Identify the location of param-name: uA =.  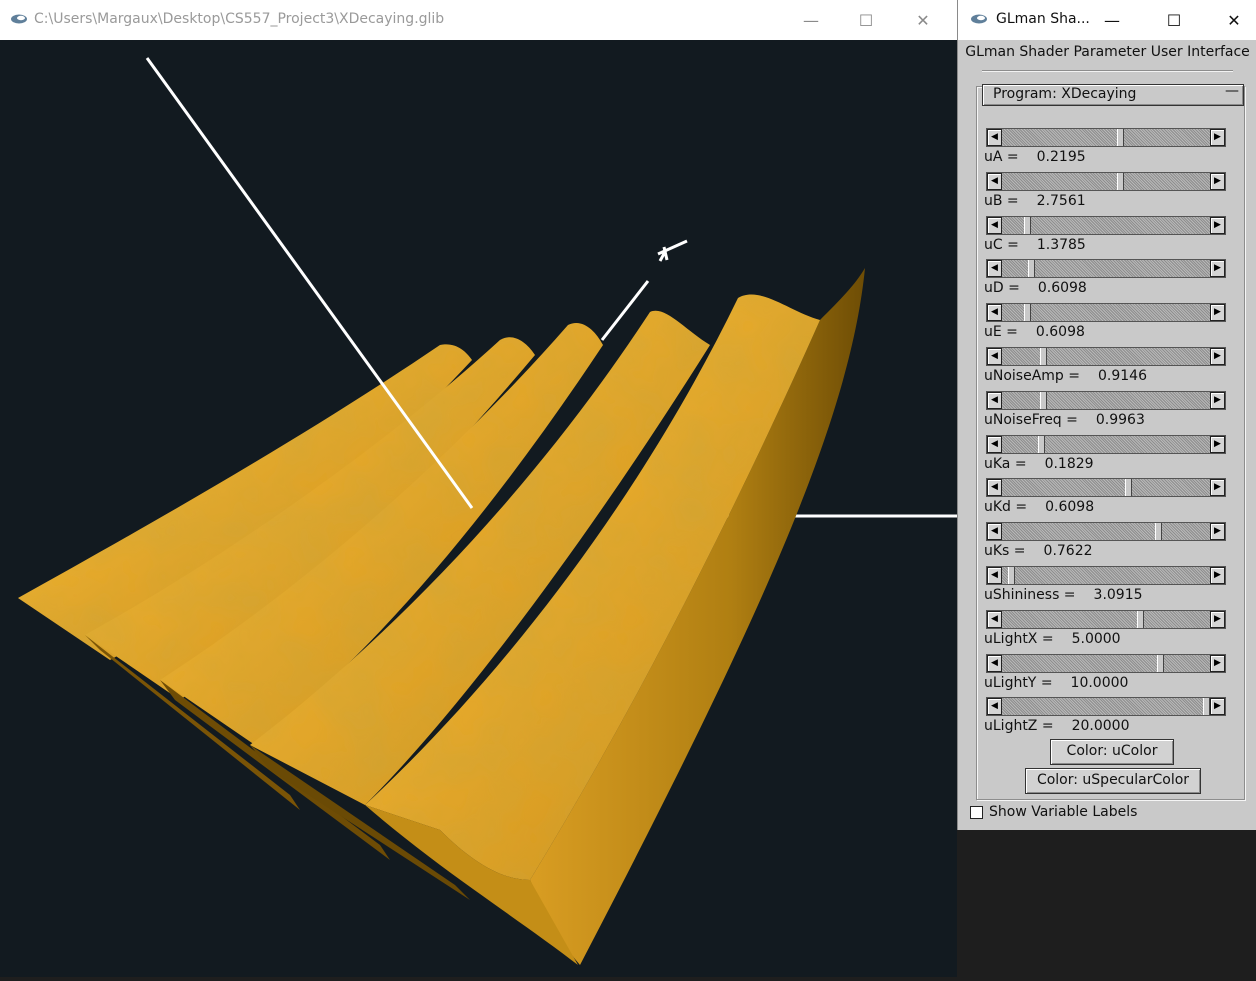
(1001, 157).